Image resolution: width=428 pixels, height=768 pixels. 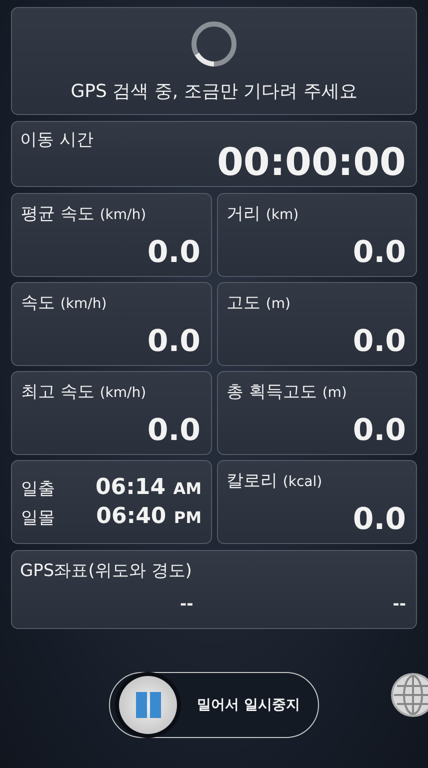 I want to click on slider-label: 밀어서 일시중지, so click(x=248, y=705).